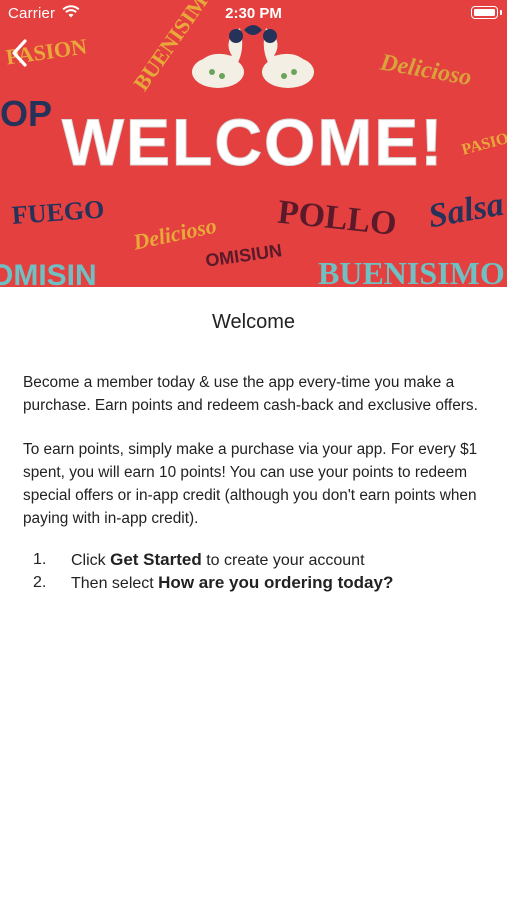 The width and height of the screenshot is (507, 900). Describe the element at coordinates (91, 561) in the screenshot. I see `step-prefix: Click` at that location.